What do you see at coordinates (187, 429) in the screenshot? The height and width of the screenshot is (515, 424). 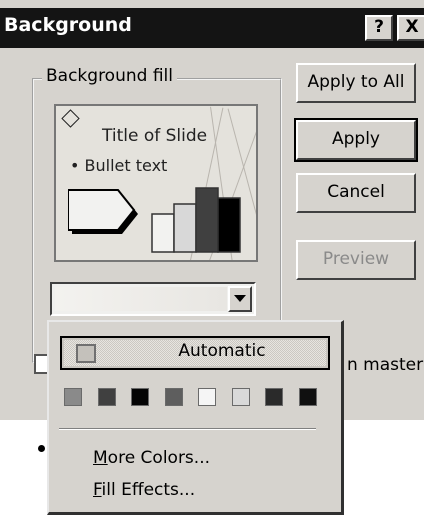 I see `menu-separator` at bounding box center [187, 429].